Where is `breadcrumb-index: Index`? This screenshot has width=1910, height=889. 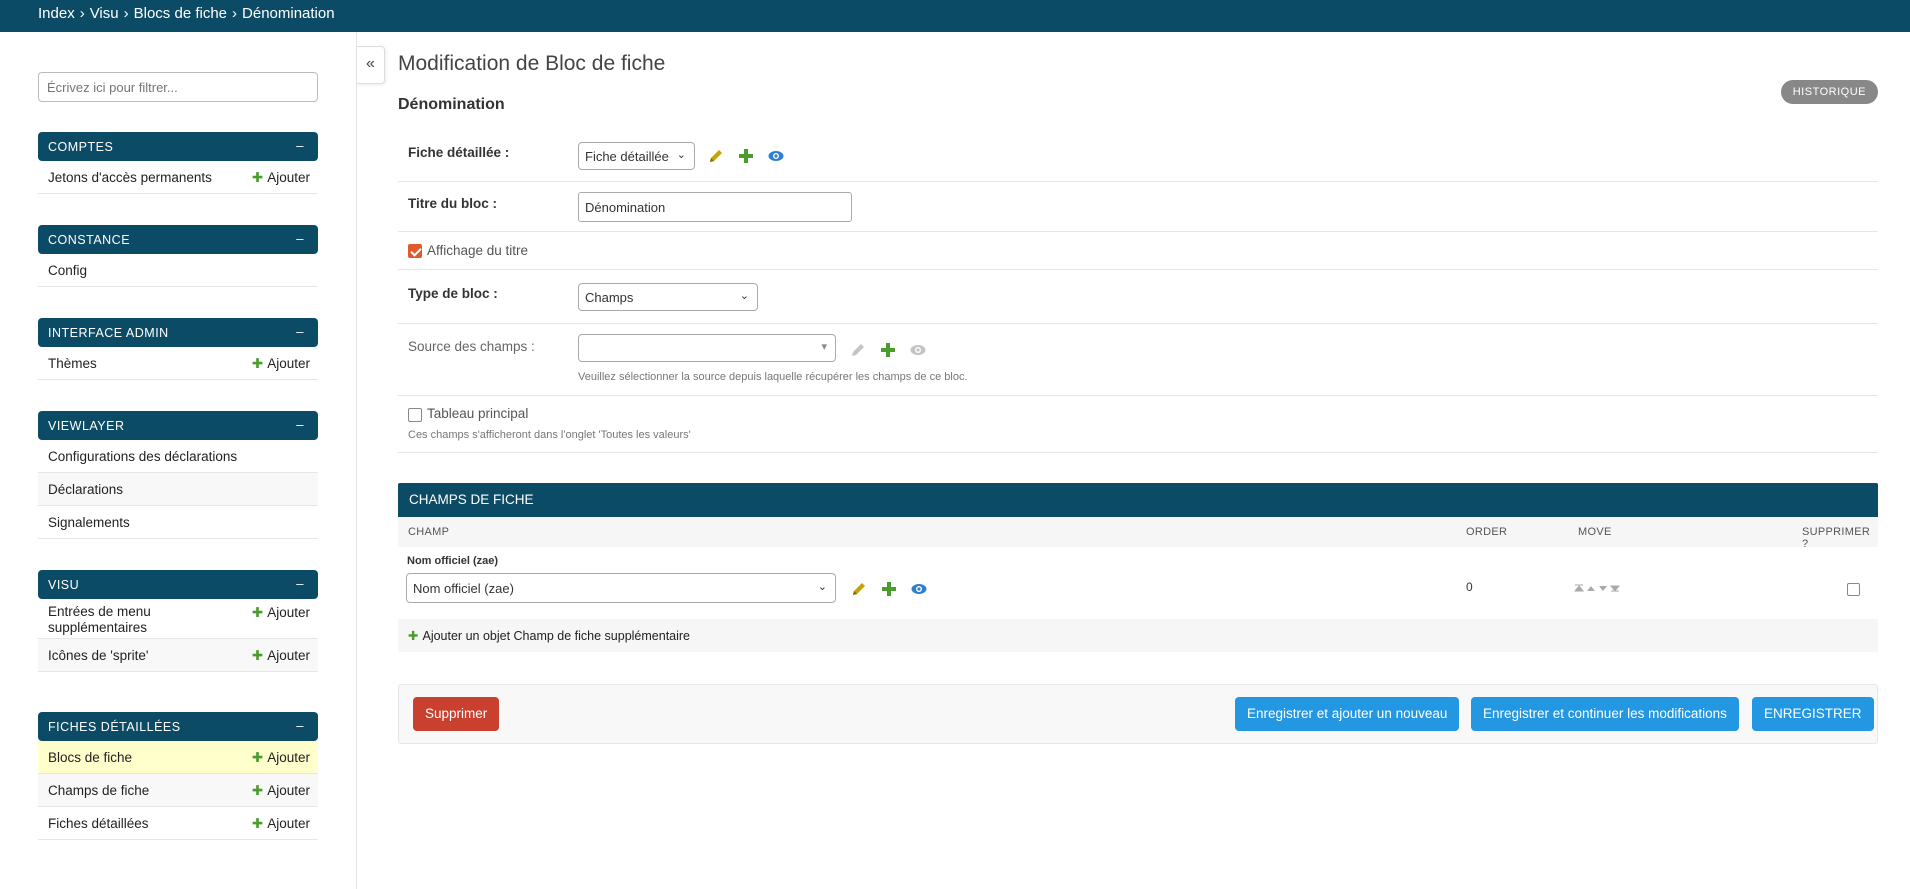
breadcrumb-index: Index is located at coordinates (56, 13).